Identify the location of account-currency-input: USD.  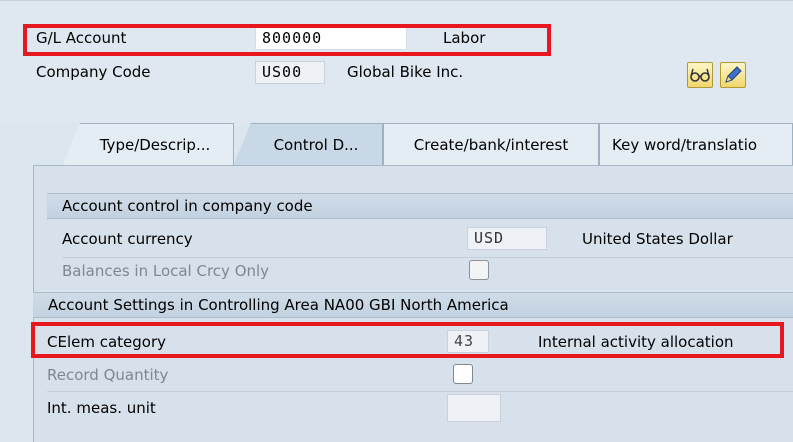
(507, 238).